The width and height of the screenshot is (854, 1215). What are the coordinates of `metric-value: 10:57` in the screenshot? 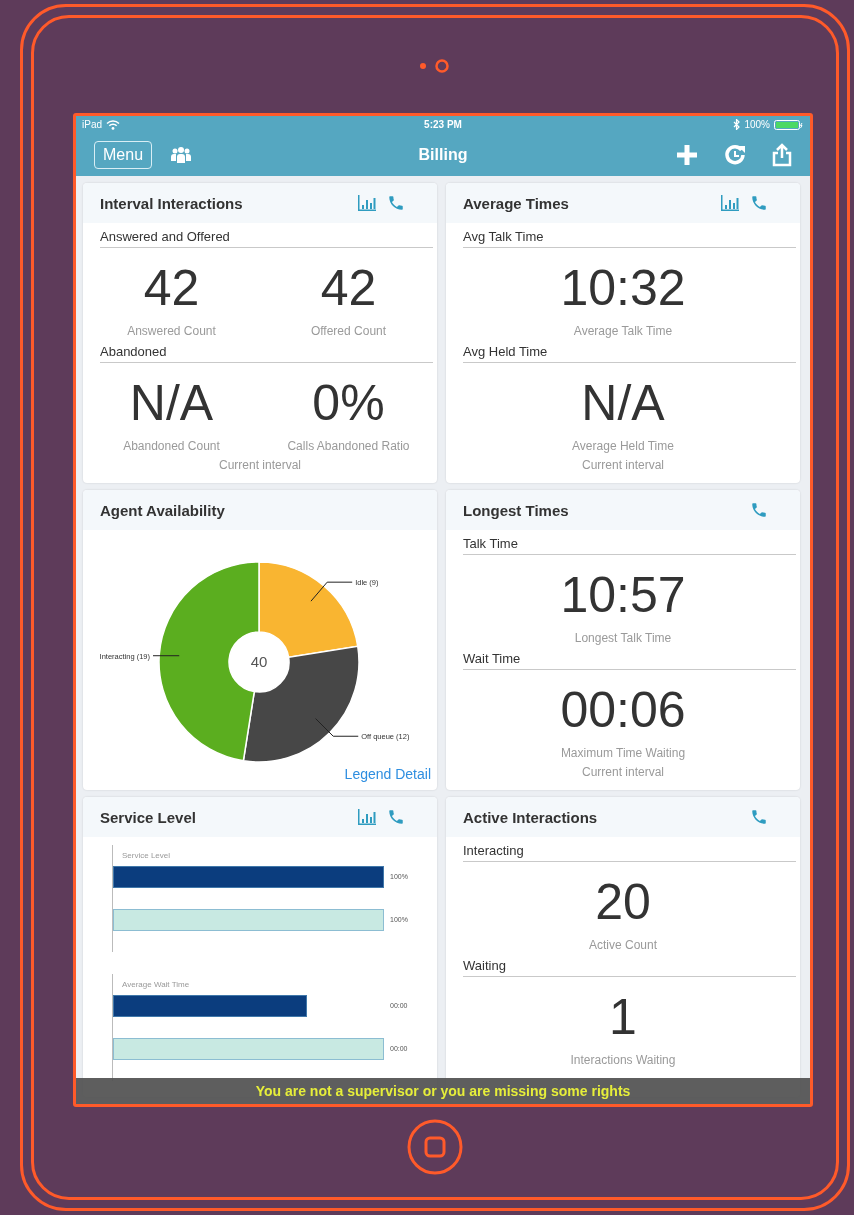 It's located at (623, 595).